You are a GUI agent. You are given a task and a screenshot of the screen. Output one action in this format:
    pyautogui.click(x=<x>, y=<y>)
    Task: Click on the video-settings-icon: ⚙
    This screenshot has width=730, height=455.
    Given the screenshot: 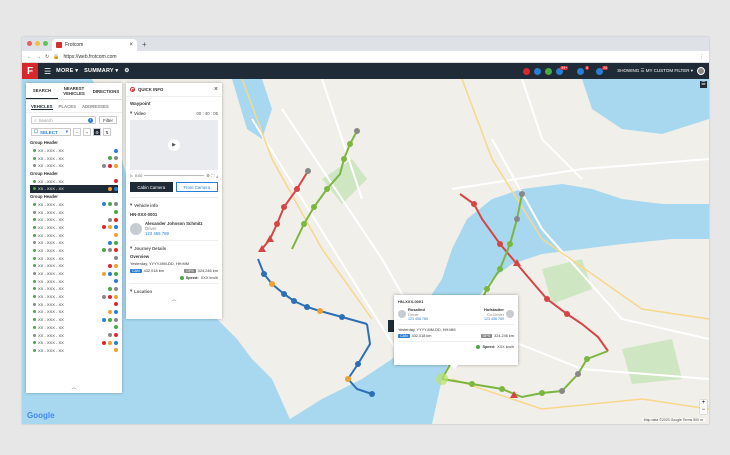 What is the action you would take?
    pyautogui.click(x=207, y=175)
    